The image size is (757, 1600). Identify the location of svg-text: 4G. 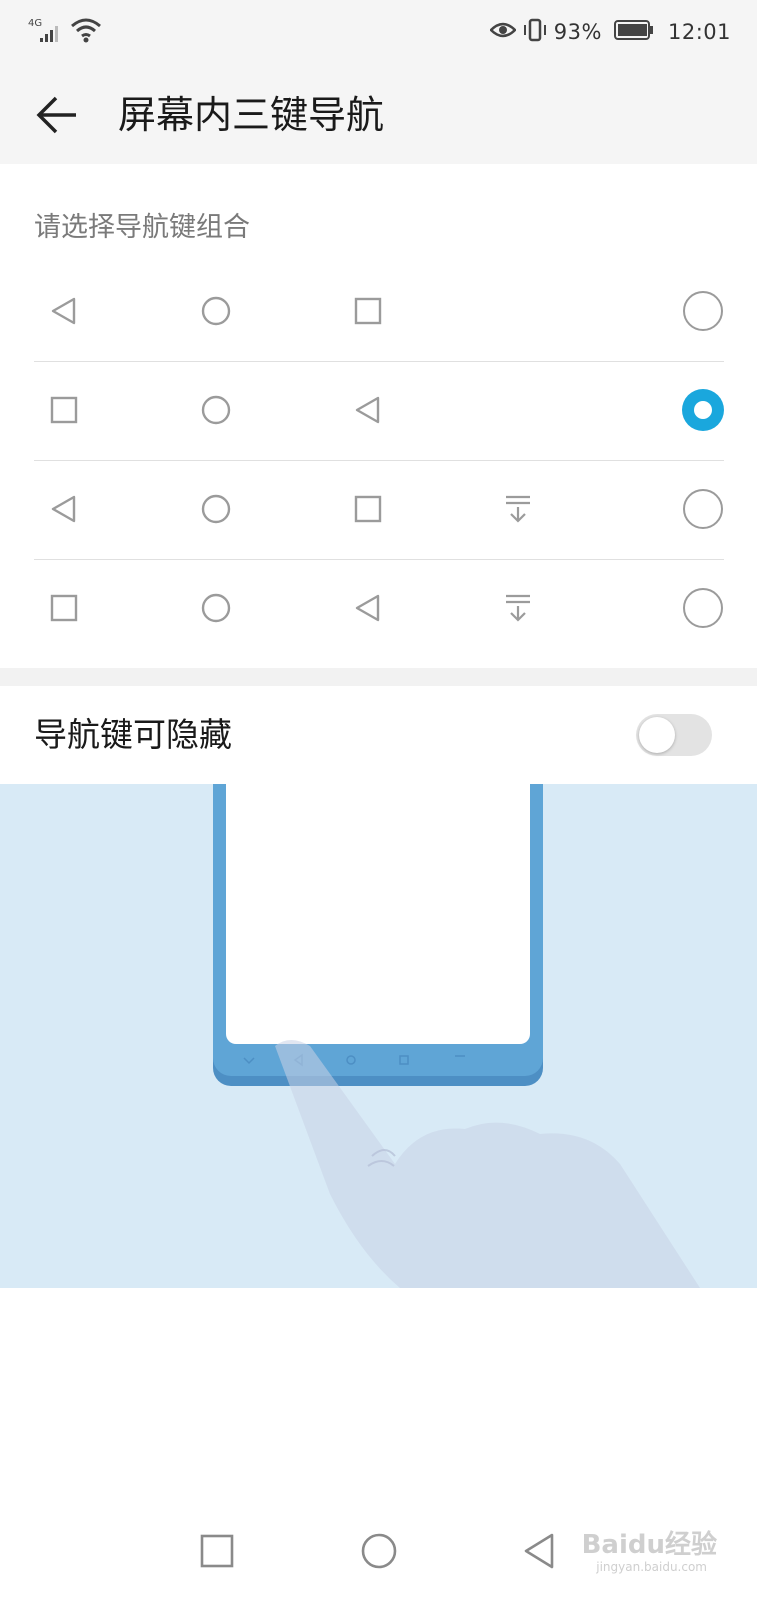
(35, 23).